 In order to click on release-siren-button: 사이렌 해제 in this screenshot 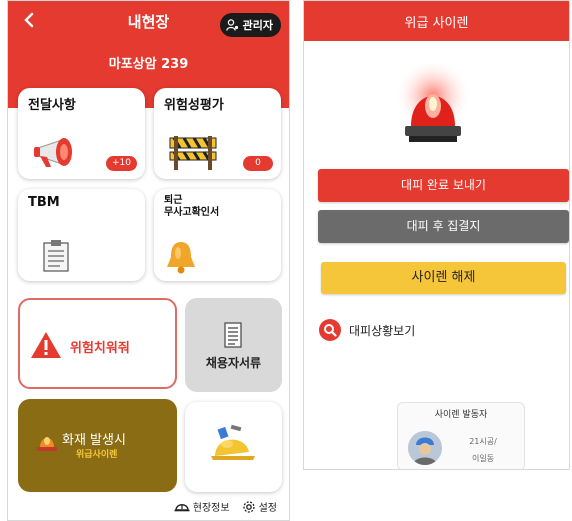, I will do `click(443, 278)`.